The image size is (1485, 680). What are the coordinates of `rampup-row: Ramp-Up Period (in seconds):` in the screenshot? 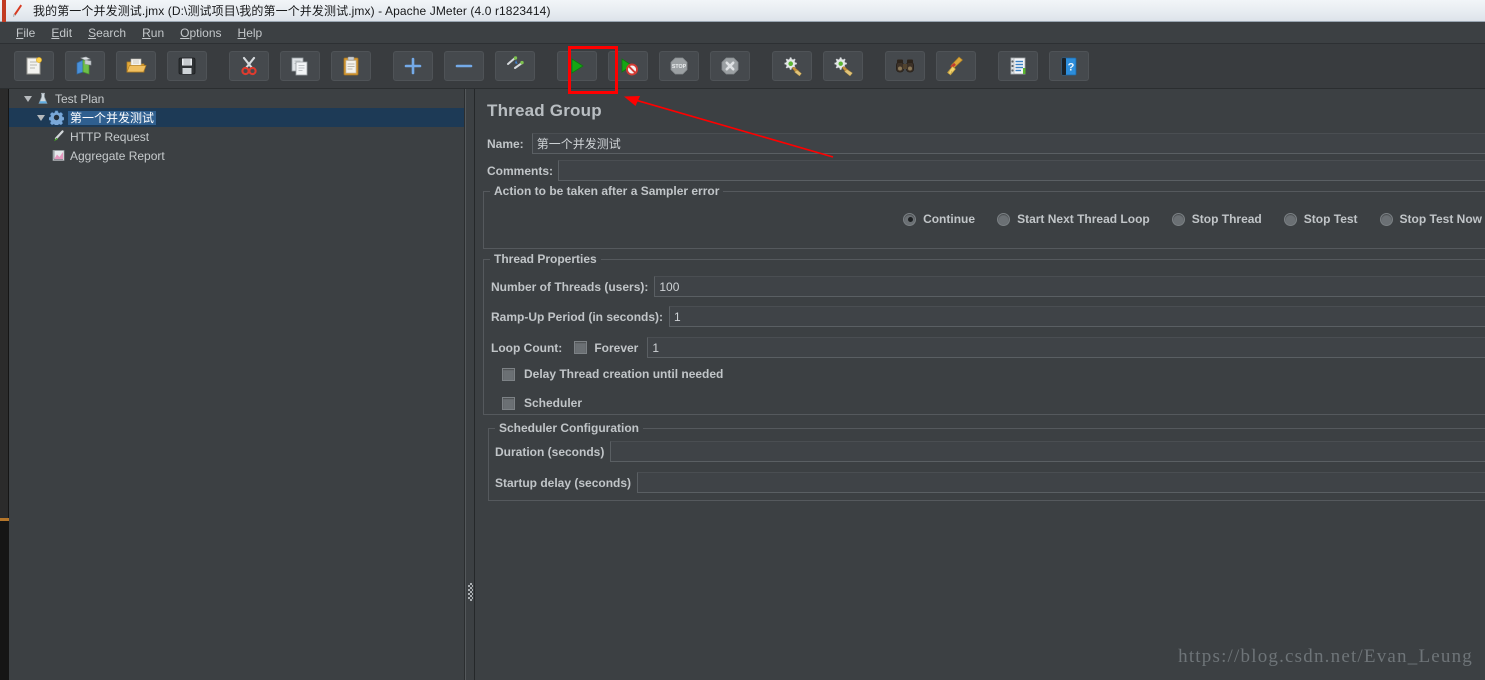 It's located at (988, 316).